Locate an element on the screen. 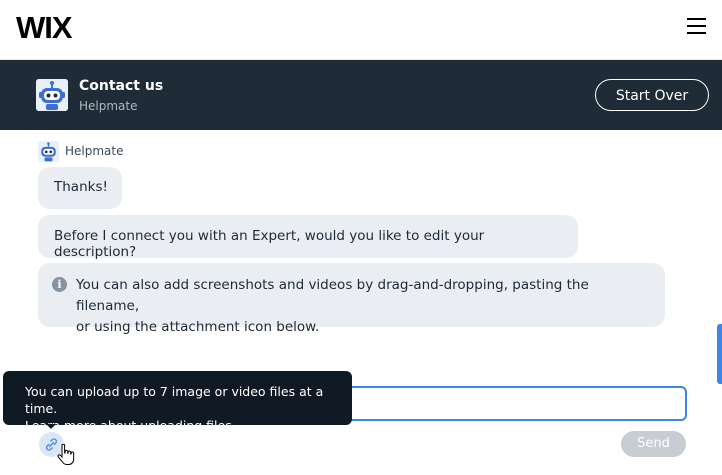 This screenshot has height=475, width=722. tooltip-arrow is located at coordinates (51, 426).